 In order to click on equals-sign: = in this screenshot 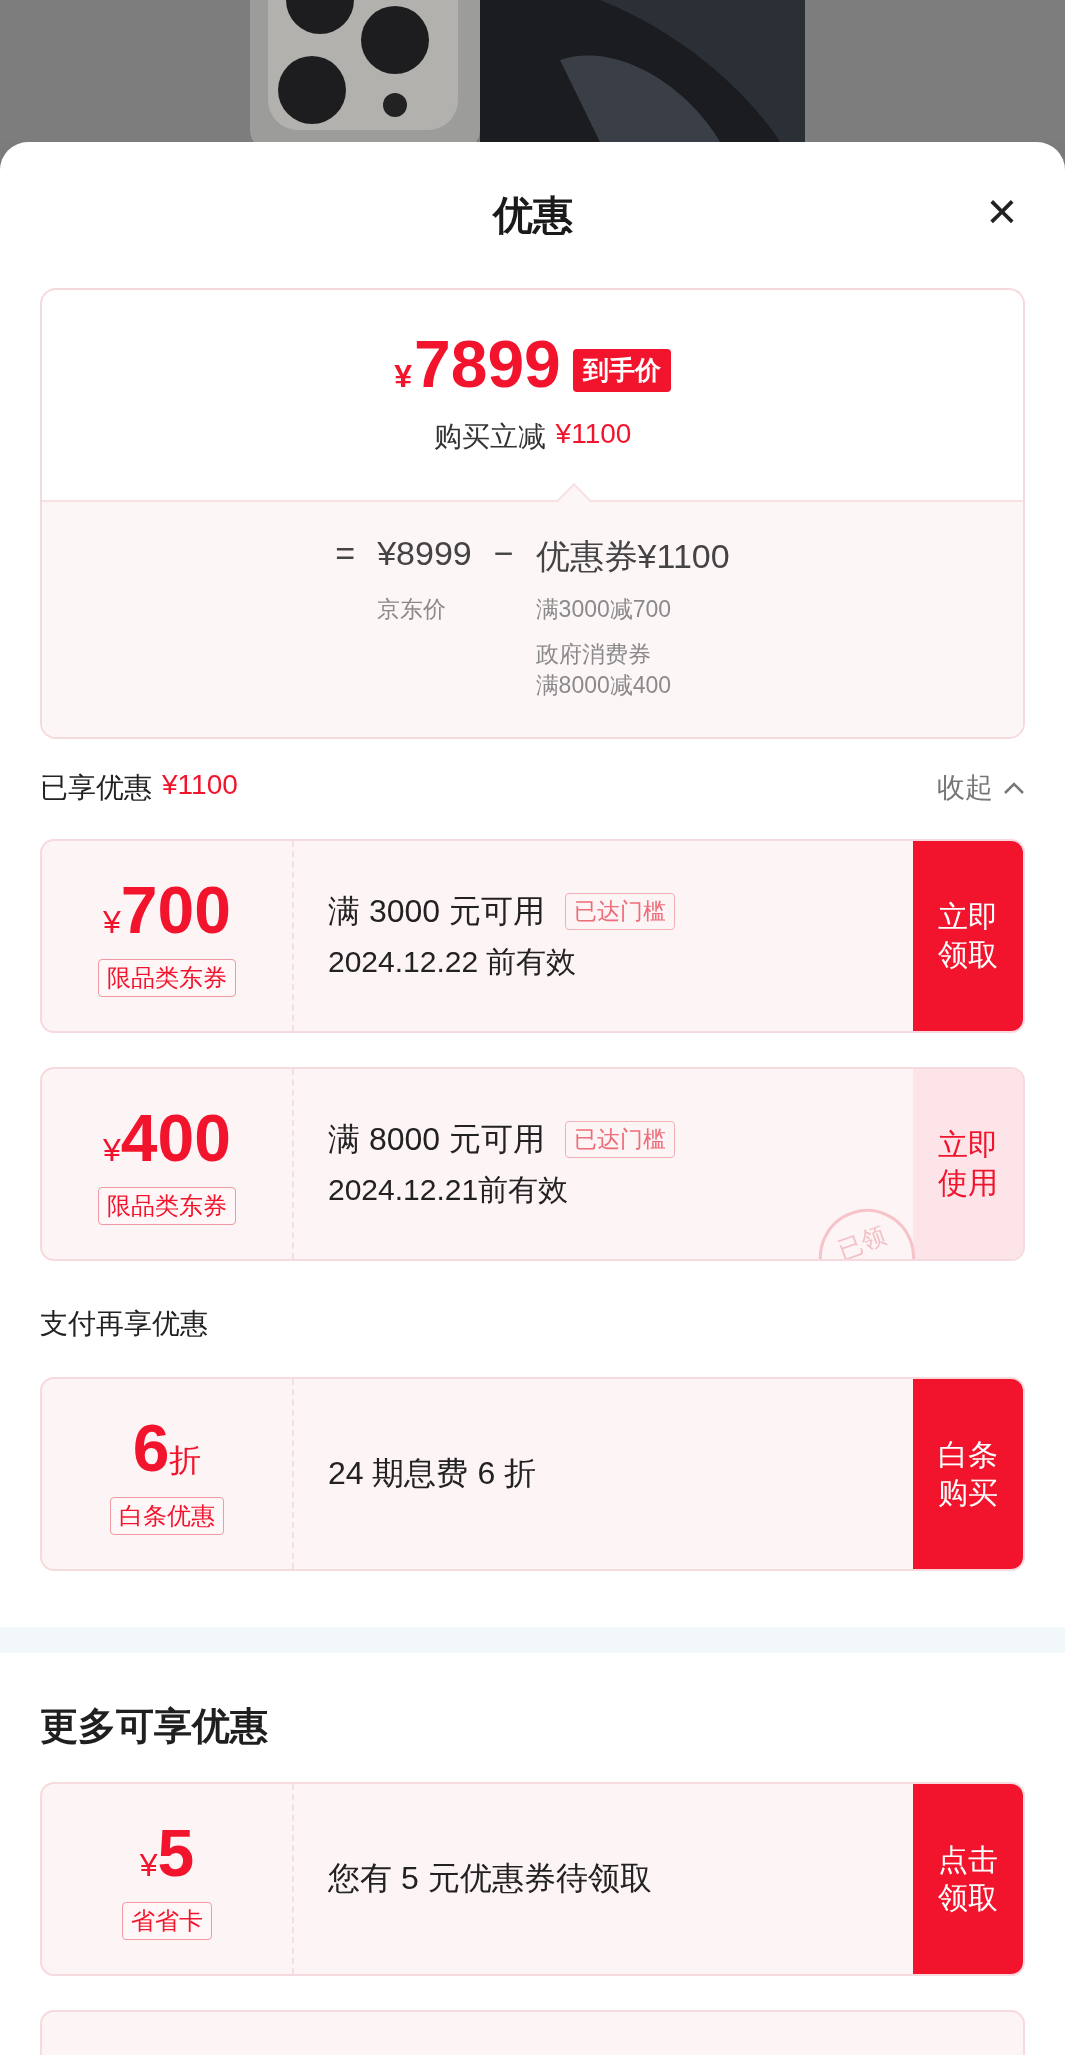, I will do `click(345, 554)`.